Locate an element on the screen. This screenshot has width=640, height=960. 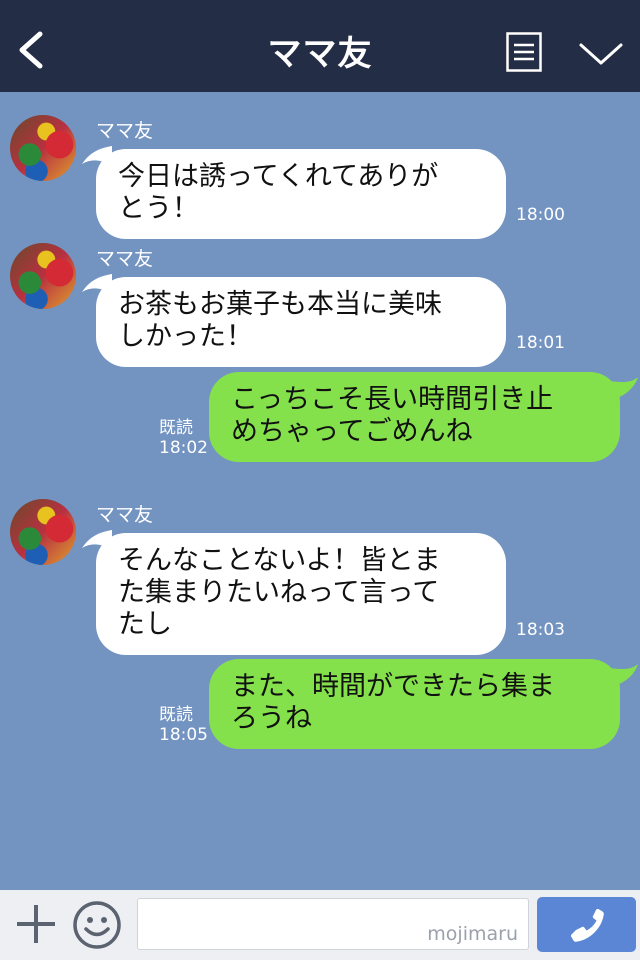
notes-menu-icon is located at coordinates (524, 52).